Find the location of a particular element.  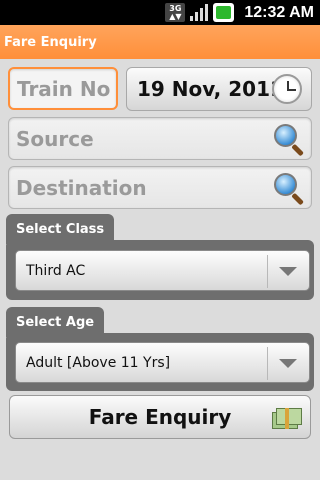

train-number-input: Train No is located at coordinates (63, 88).